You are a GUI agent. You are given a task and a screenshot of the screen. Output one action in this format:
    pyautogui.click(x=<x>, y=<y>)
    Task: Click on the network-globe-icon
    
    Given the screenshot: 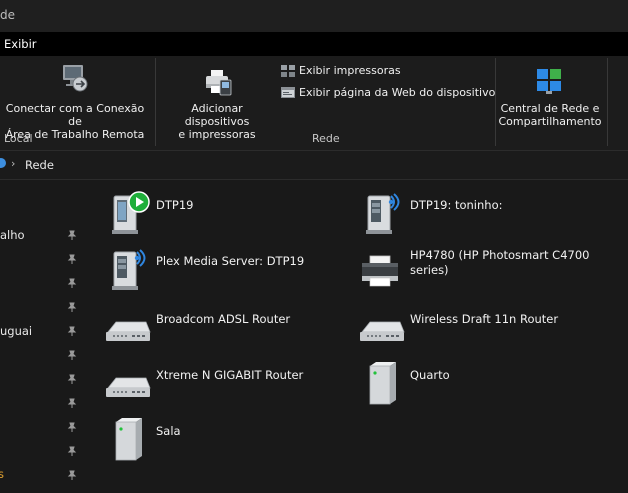 What is the action you would take?
    pyautogui.click(x=3, y=163)
    